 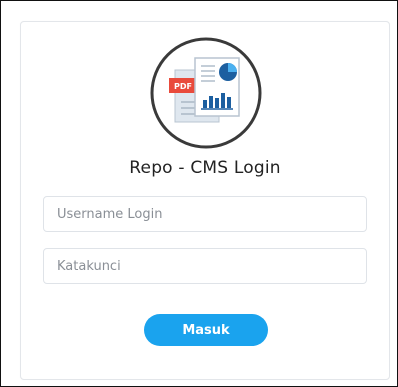 I want to click on page-title: Repo - CMS Login, so click(x=205, y=168).